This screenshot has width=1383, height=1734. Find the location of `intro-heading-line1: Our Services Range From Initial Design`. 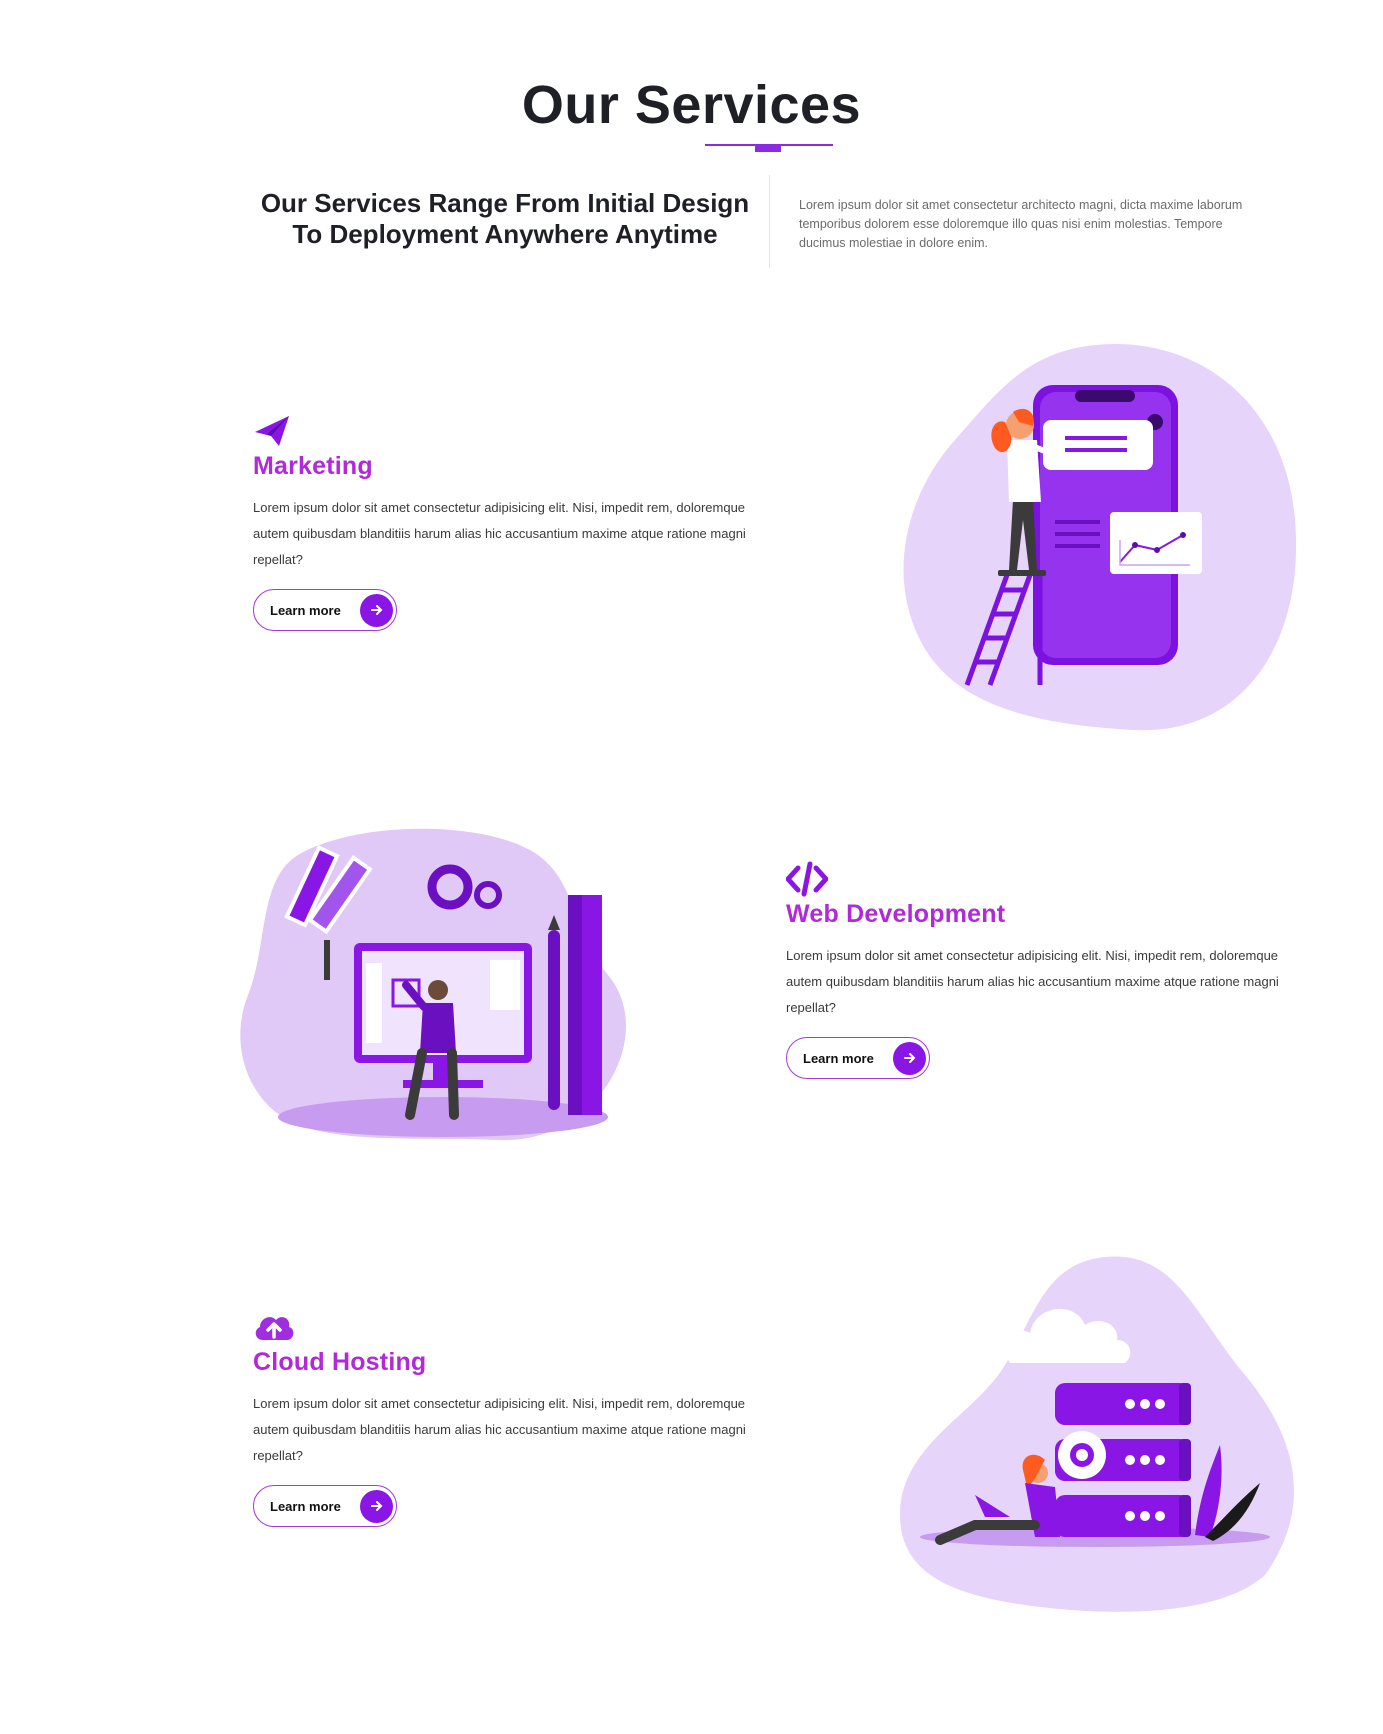

intro-heading-line1: Our Services Range From Initial Design is located at coordinates (505, 203).